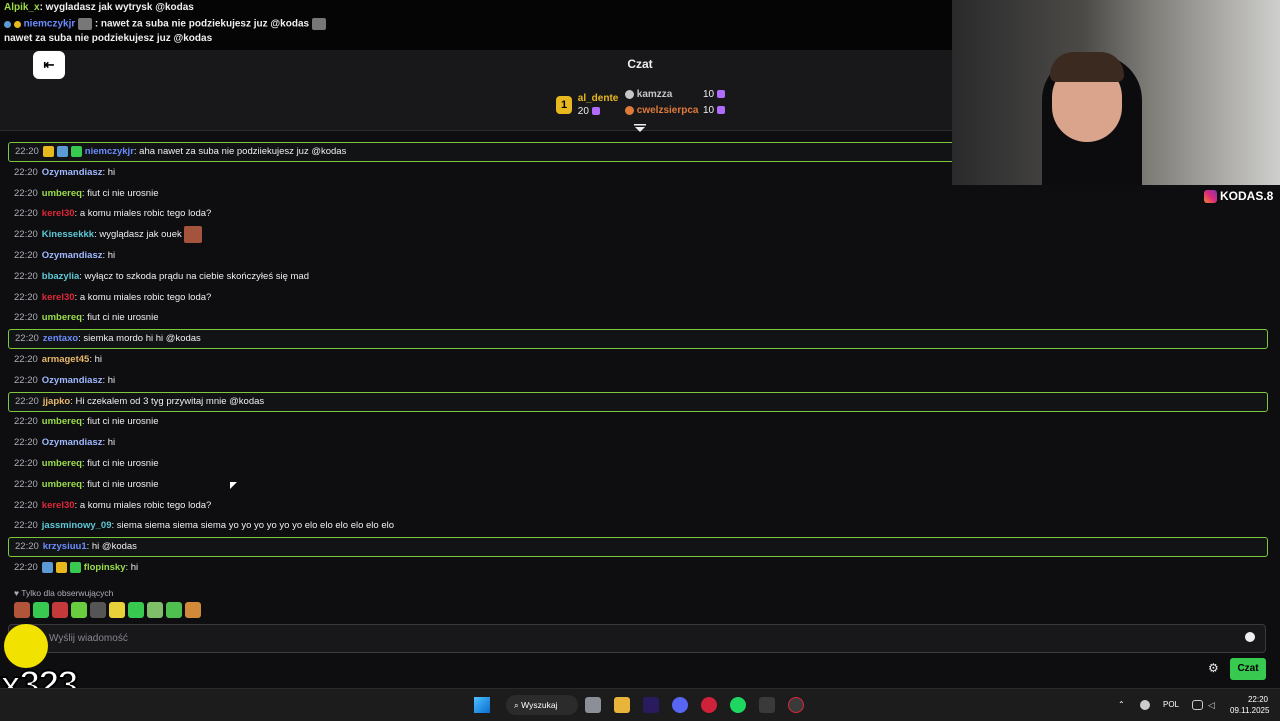  I want to click on microphone-icon, so click(1145, 705).